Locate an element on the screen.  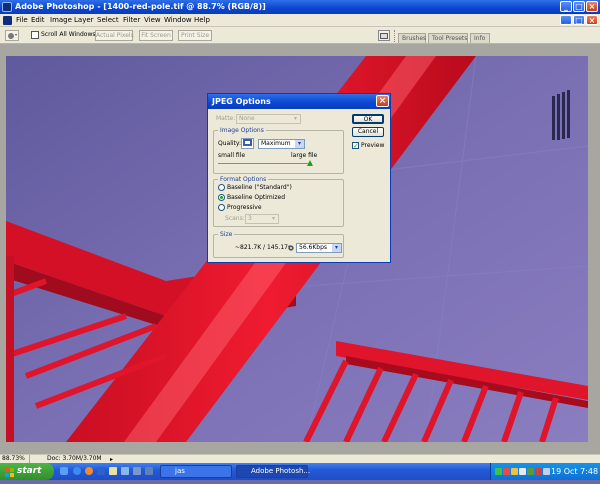
dialog-title: JPEG Options is located at coordinates (241, 101).